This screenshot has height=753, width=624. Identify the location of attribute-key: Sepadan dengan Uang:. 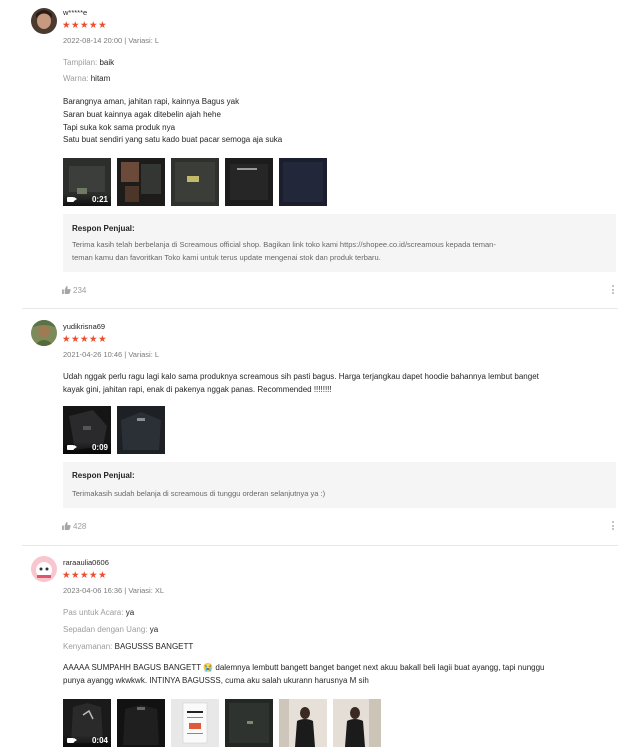
(105, 629).